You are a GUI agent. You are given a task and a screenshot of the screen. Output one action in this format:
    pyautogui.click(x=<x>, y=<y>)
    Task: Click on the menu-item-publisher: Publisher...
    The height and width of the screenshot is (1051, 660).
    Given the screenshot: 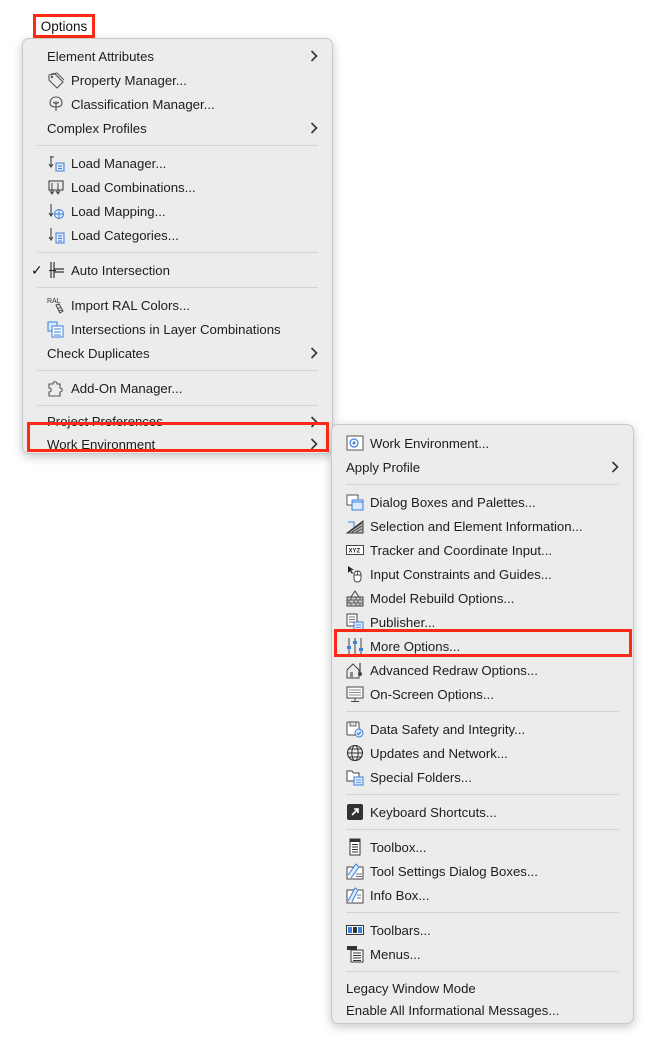 What is the action you would take?
    pyautogui.click(x=482, y=622)
    